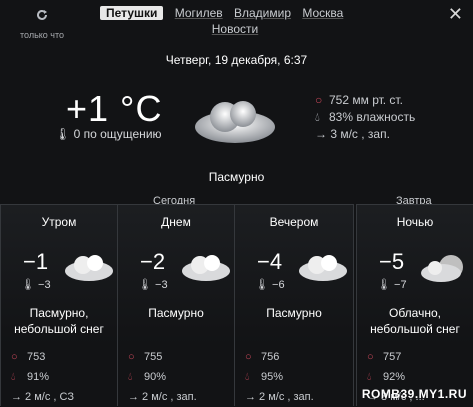 This screenshot has height=407, width=473. I want to click on tab-city-vladimir: Владимир, so click(262, 13).